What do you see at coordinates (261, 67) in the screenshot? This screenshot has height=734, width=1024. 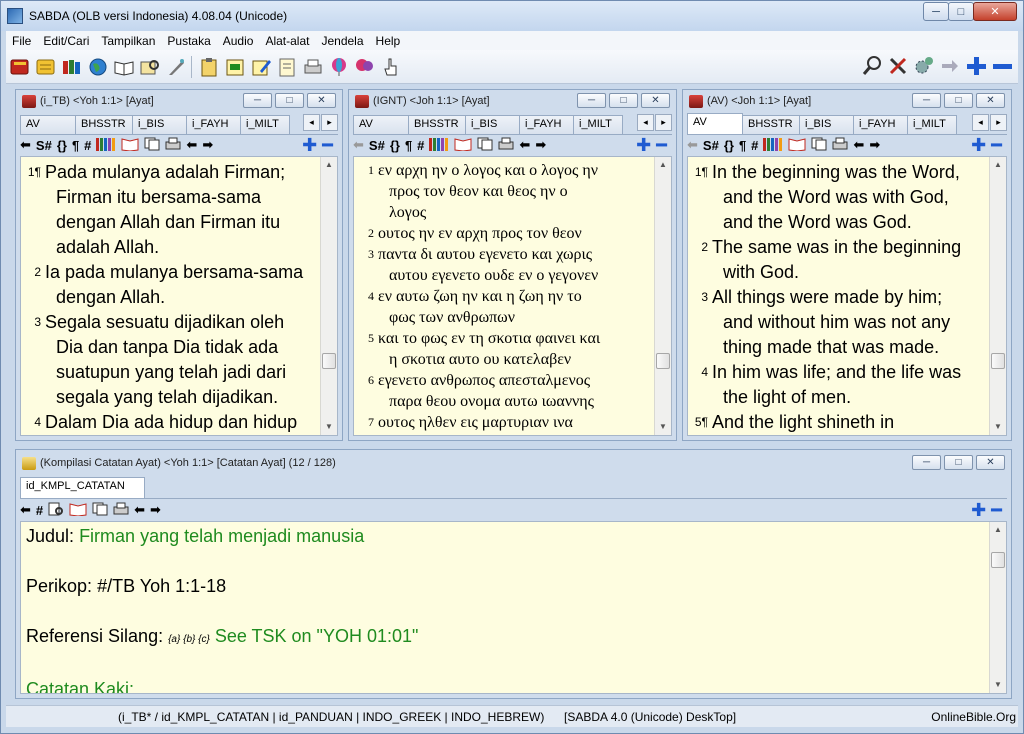 I see `edit-notes-icon` at bounding box center [261, 67].